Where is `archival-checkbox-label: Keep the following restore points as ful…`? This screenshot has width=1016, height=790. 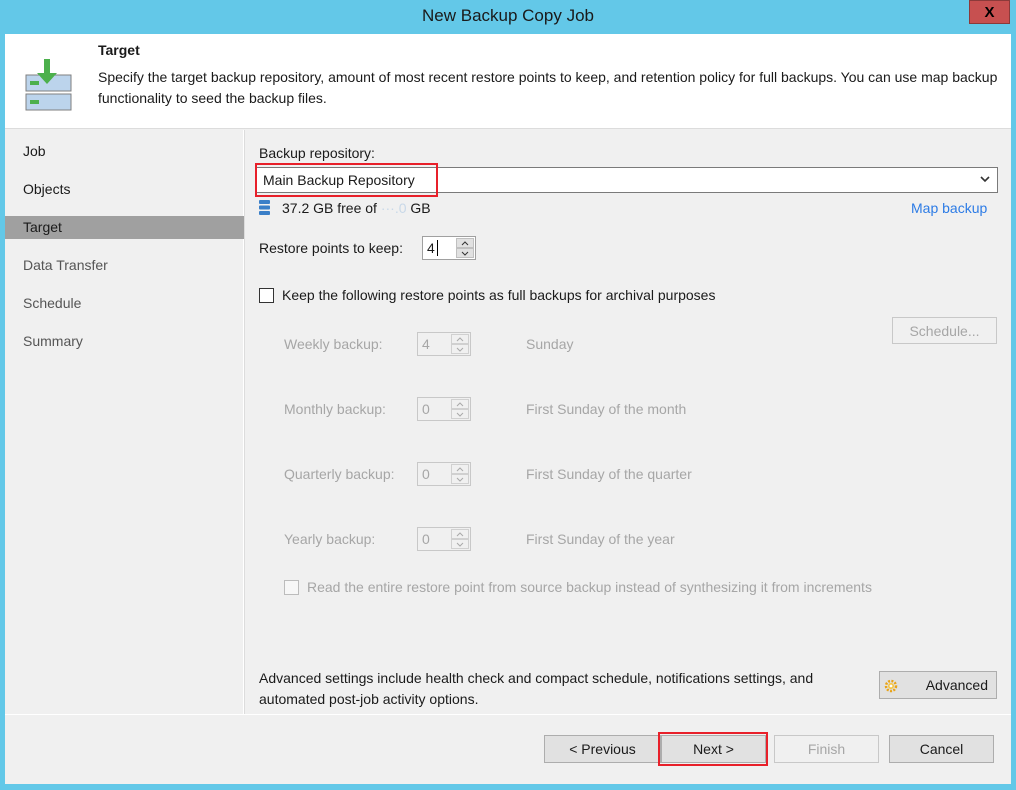
archival-checkbox-label: Keep the following restore points as ful… is located at coordinates (499, 295).